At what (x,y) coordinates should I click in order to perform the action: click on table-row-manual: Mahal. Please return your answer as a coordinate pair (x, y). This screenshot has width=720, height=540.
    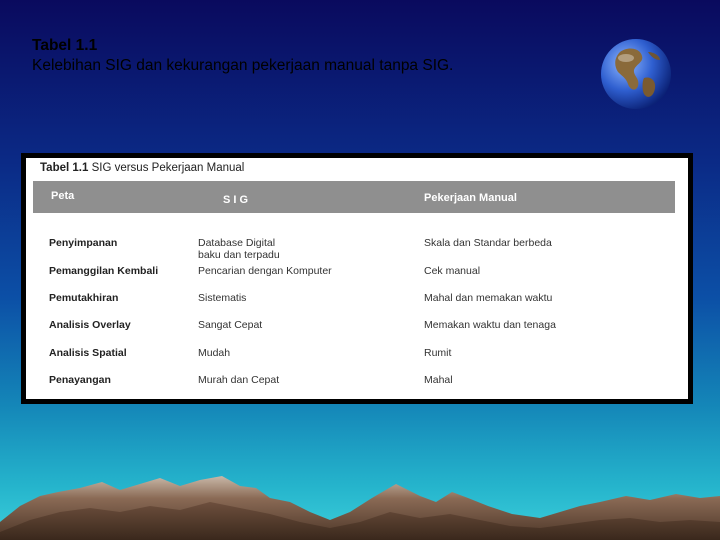
    Looking at the image, I should click on (438, 380).